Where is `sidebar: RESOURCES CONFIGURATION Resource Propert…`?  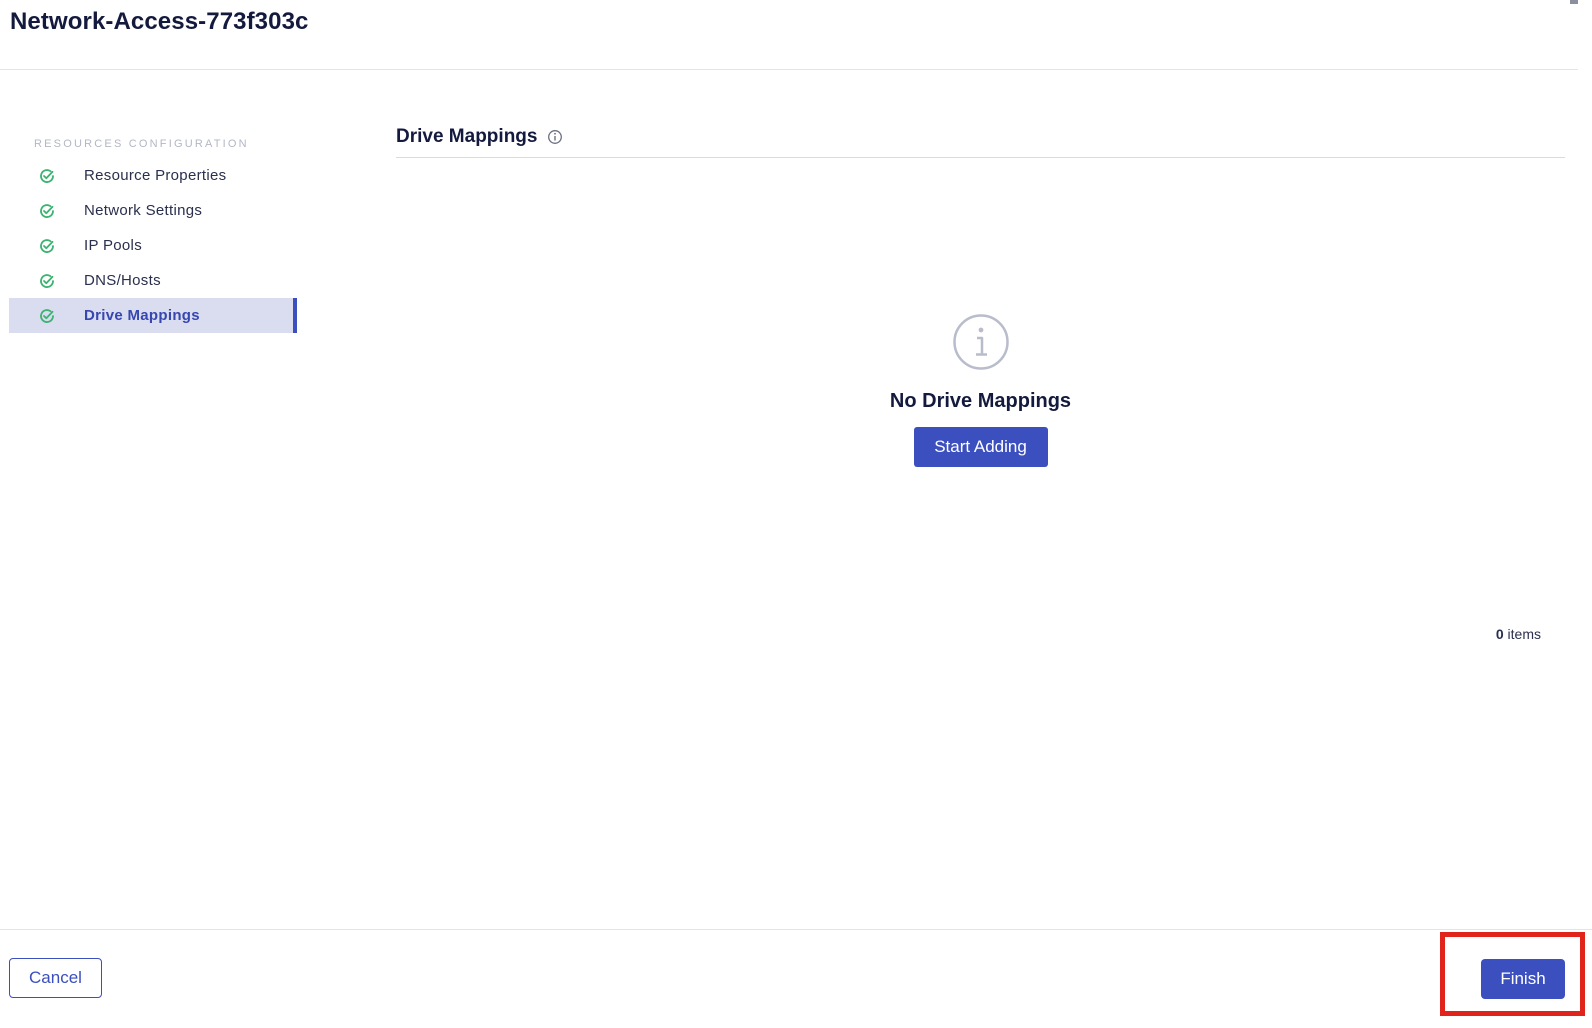 sidebar: RESOURCES CONFIGURATION Resource Propert… is located at coordinates (153, 231).